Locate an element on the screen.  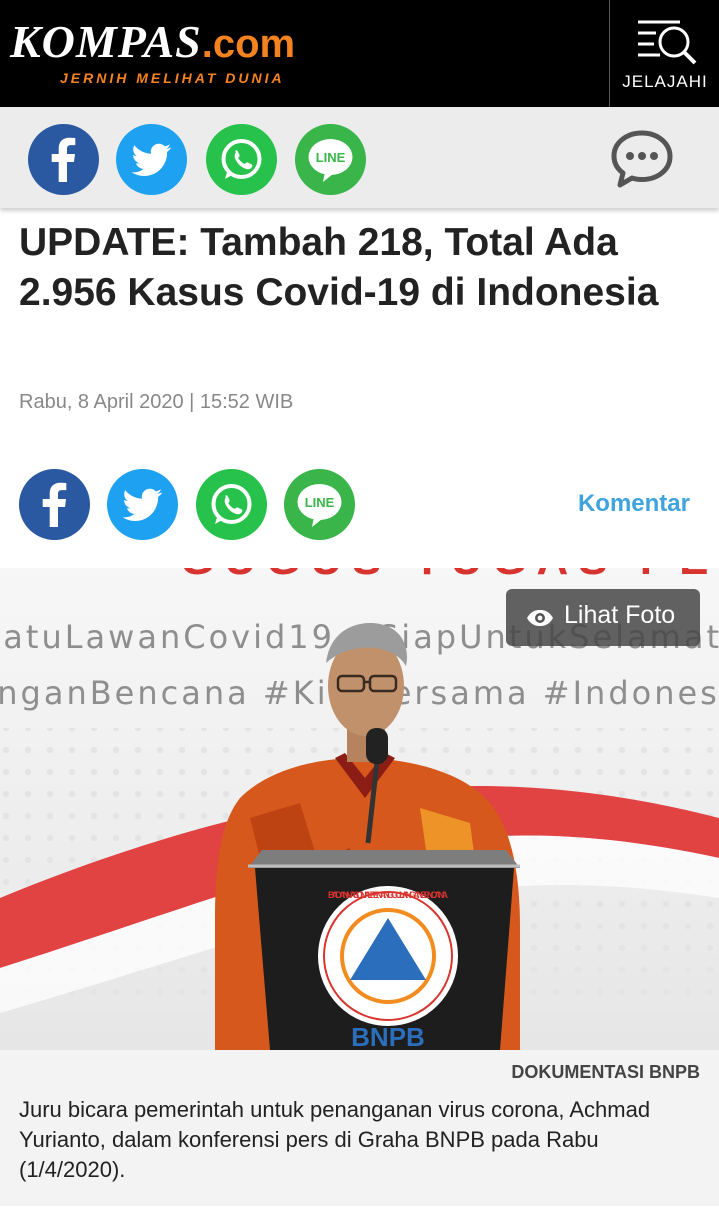
share-line-button: LINE is located at coordinates (330, 159).